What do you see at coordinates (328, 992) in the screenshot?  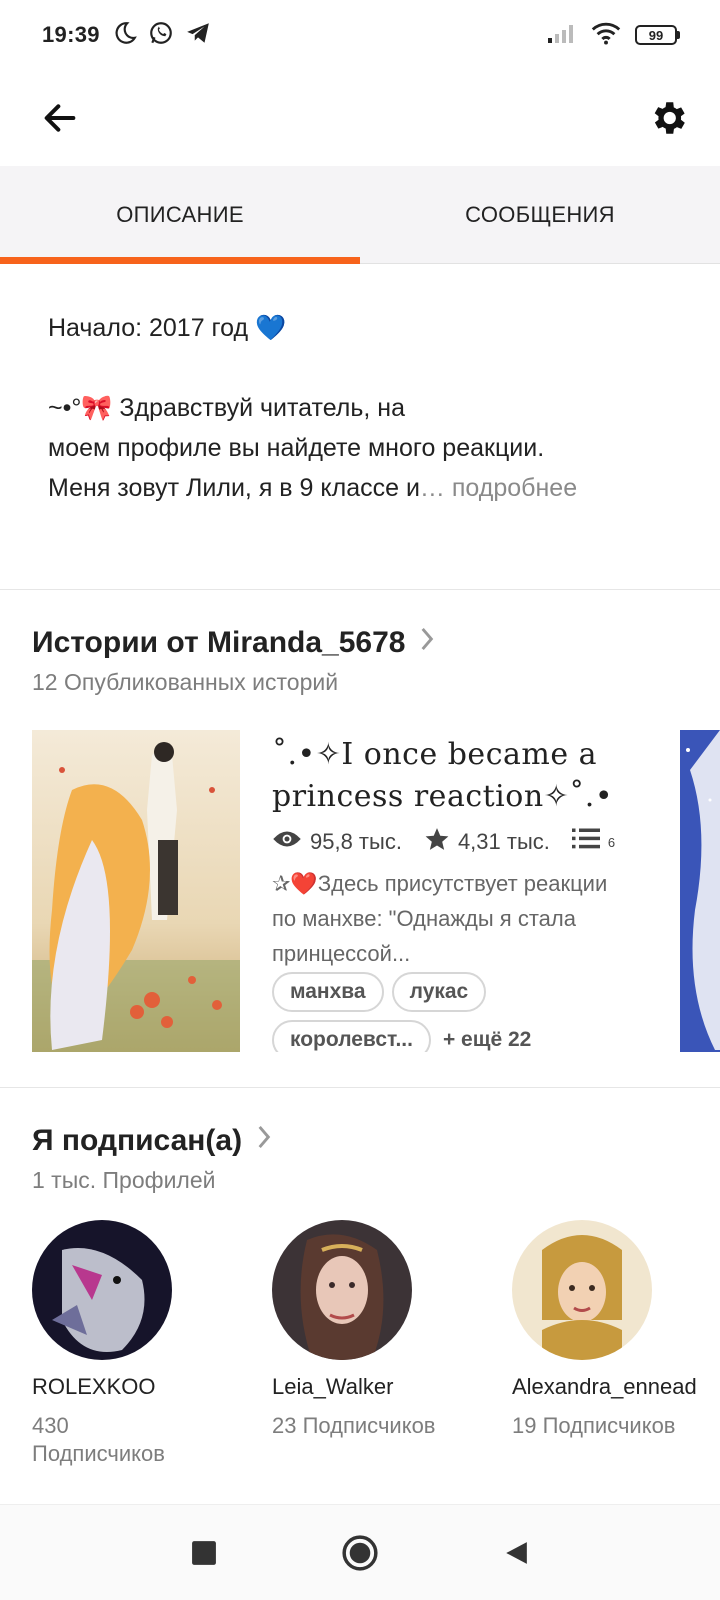 I see `tag-chip: манхва` at bounding box center [328, 992].